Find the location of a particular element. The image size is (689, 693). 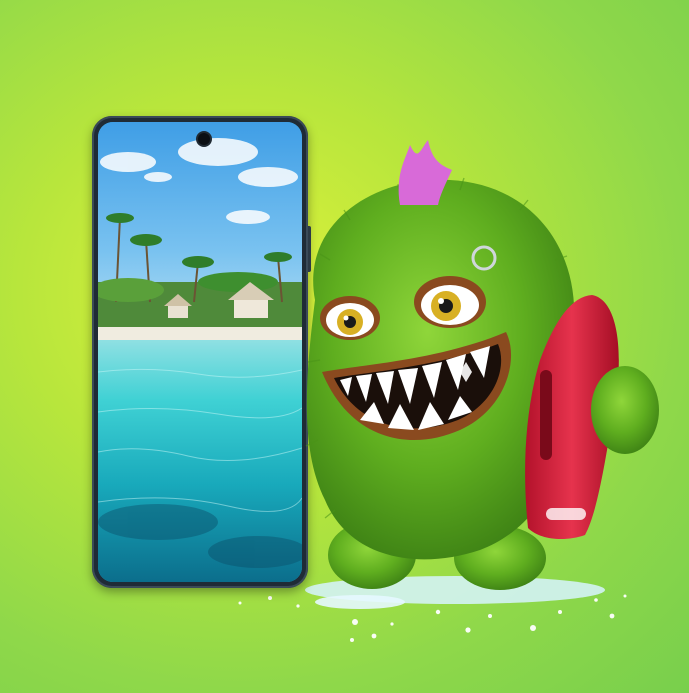

monster-right-eye is located at coordinates (450, 302).